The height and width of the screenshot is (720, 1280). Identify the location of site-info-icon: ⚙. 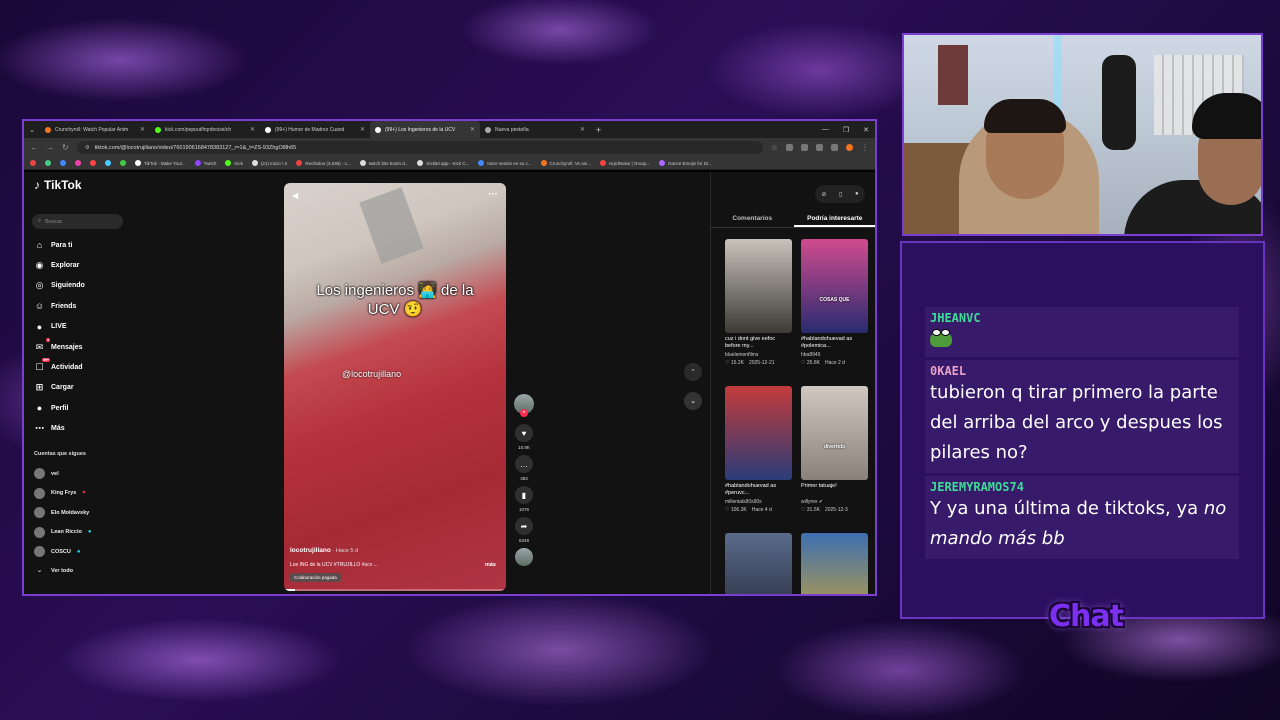
(87, 148).